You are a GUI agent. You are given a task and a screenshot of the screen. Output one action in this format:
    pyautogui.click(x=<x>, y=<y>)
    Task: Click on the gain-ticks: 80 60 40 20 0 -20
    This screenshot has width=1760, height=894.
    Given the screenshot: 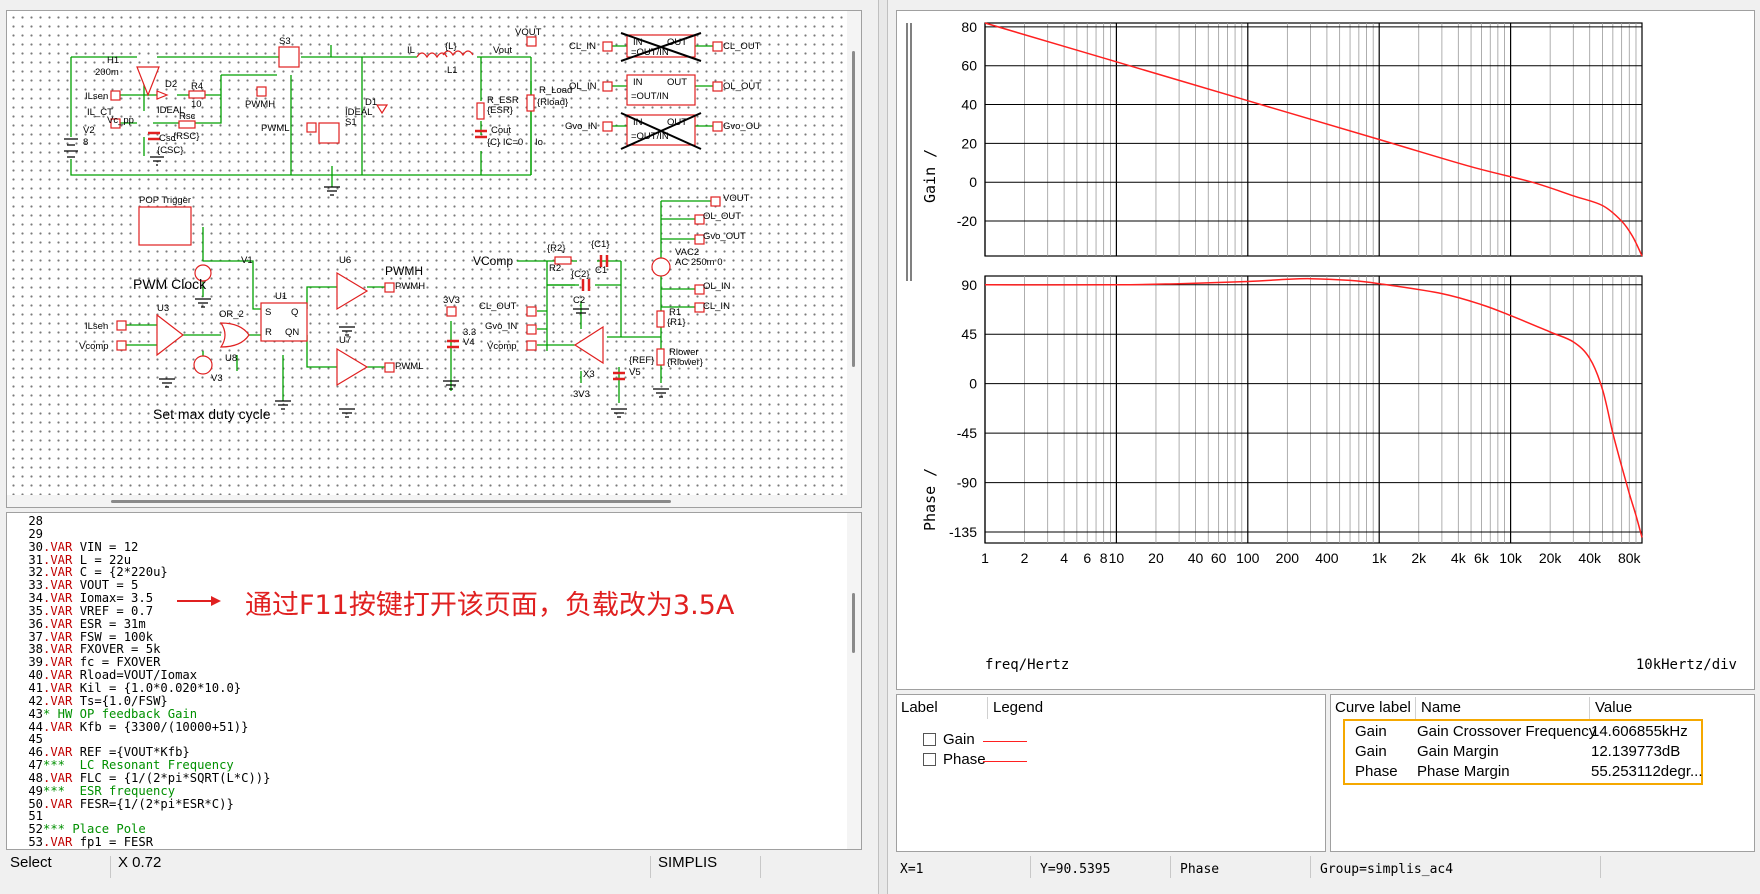 What is the action you would take?
    pyautogui.click(x=967, y=124)
    